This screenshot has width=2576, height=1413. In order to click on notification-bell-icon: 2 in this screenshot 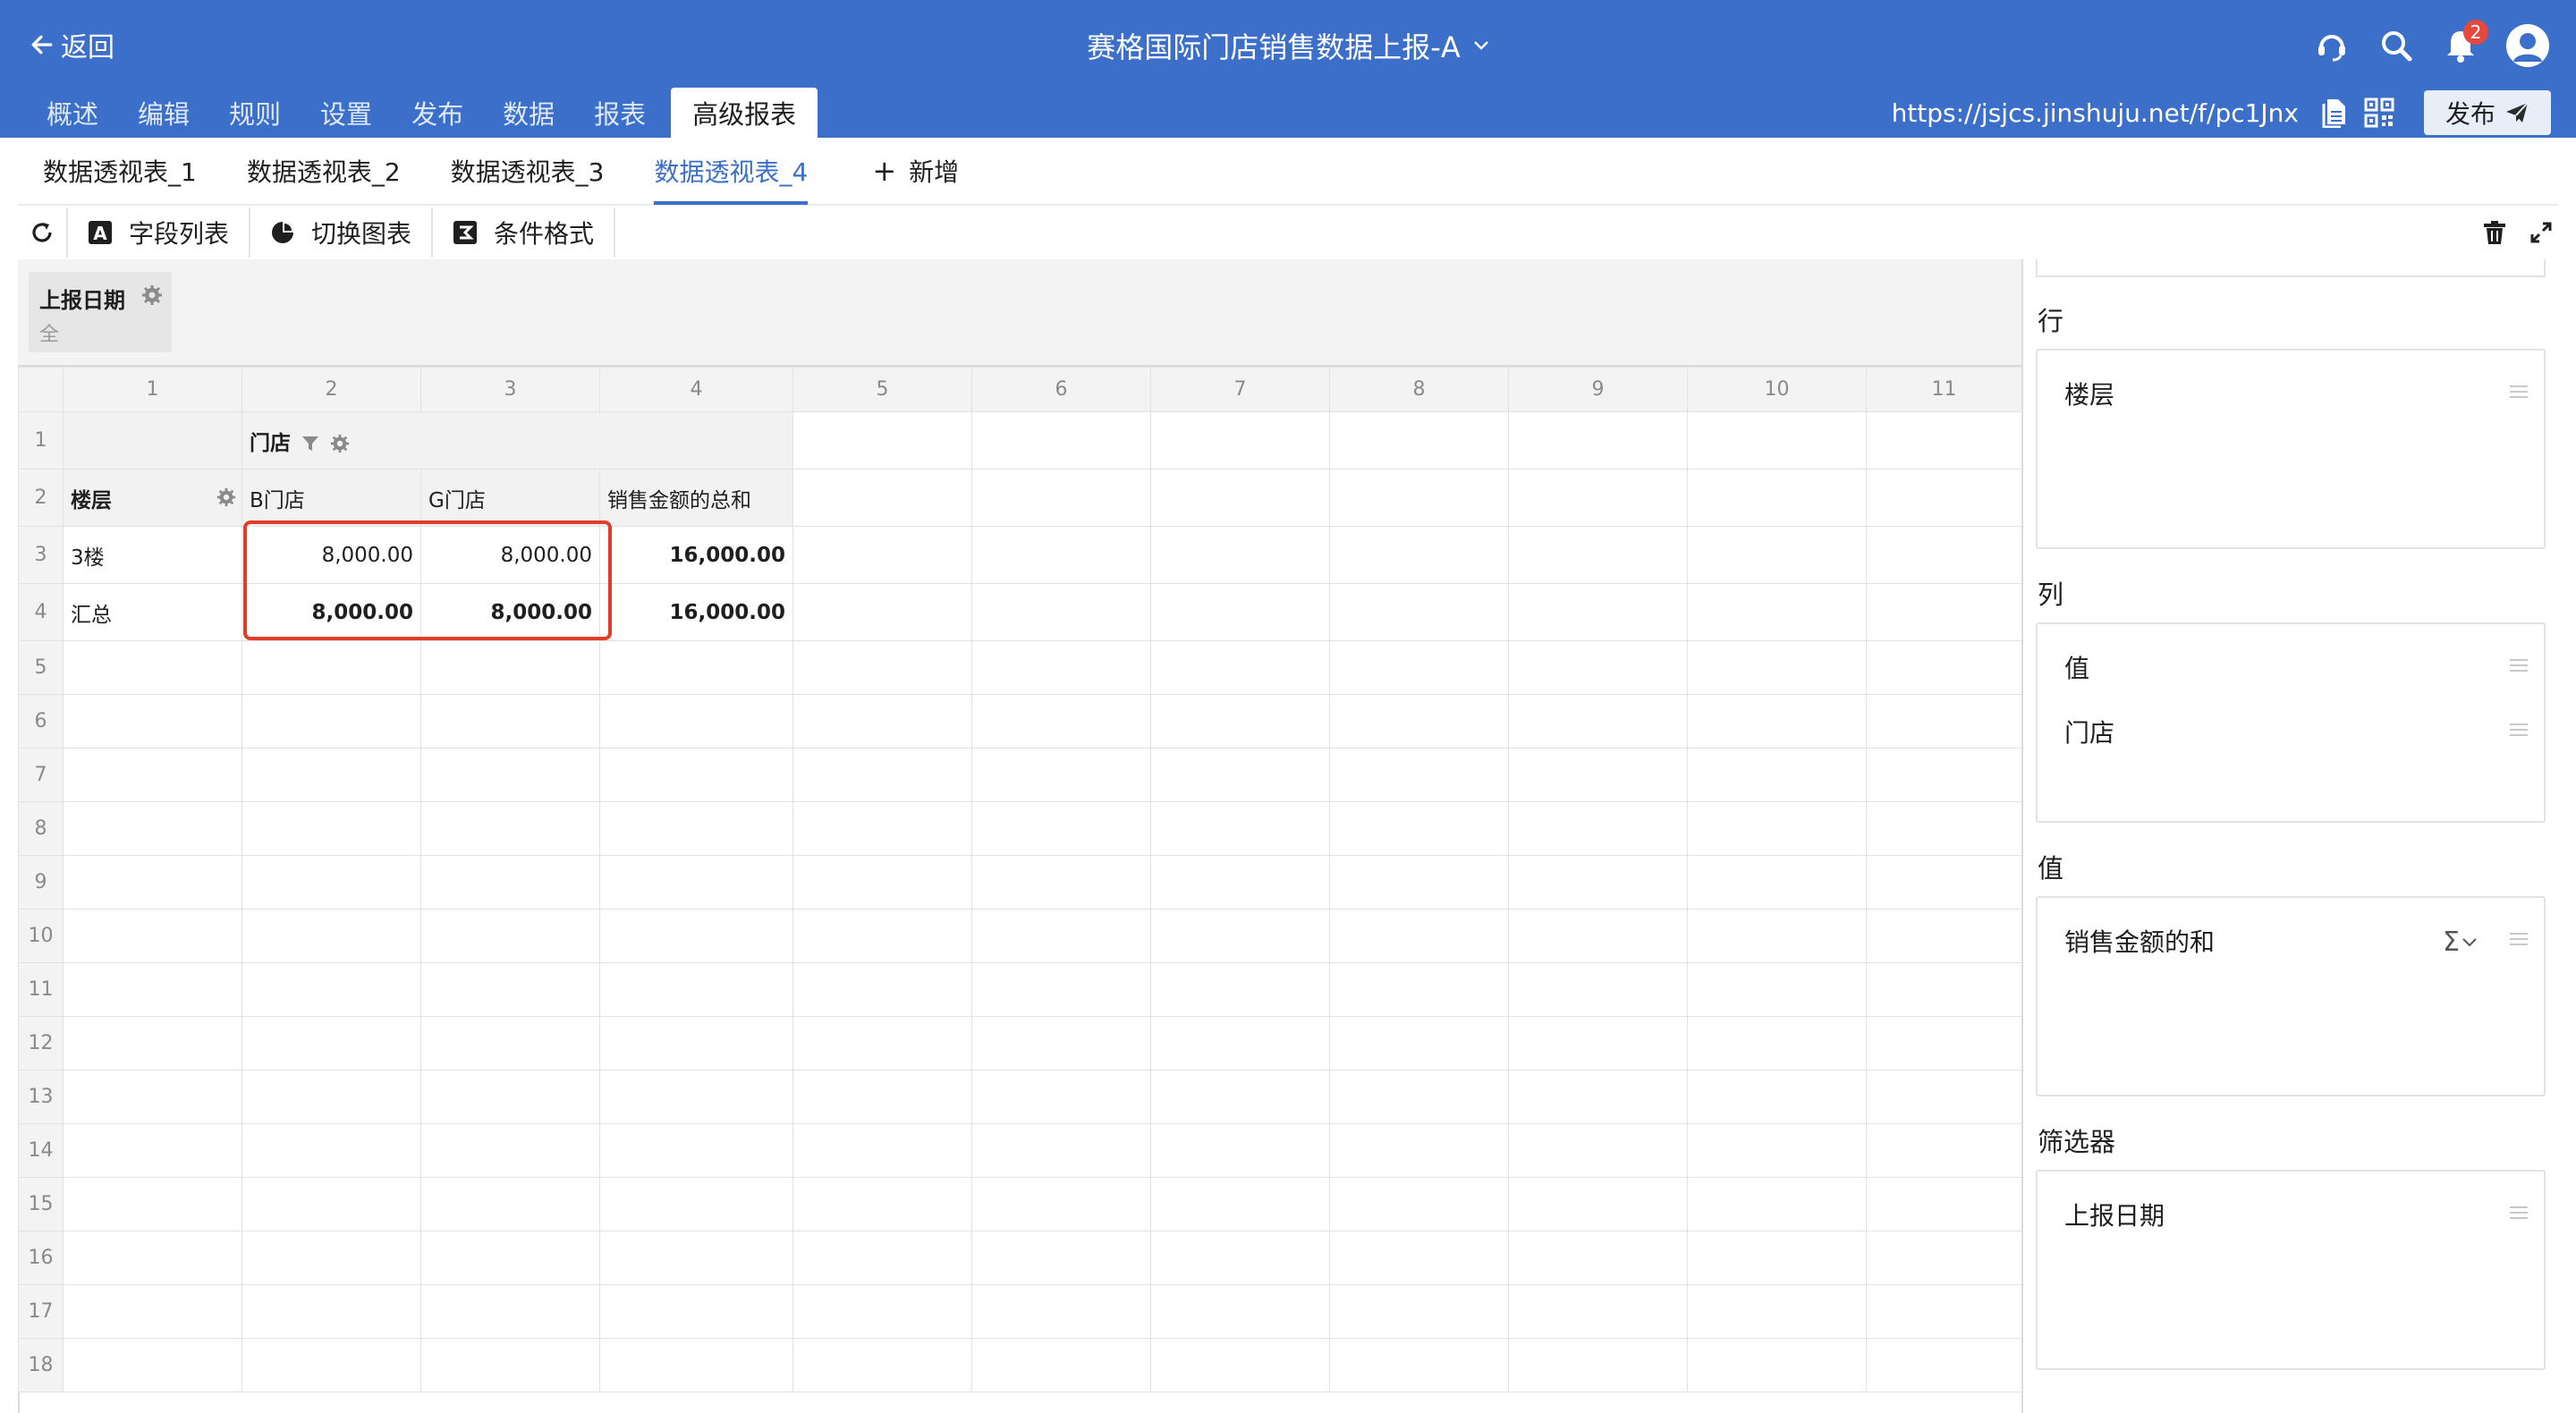, I will do `click(2465, 42)`.